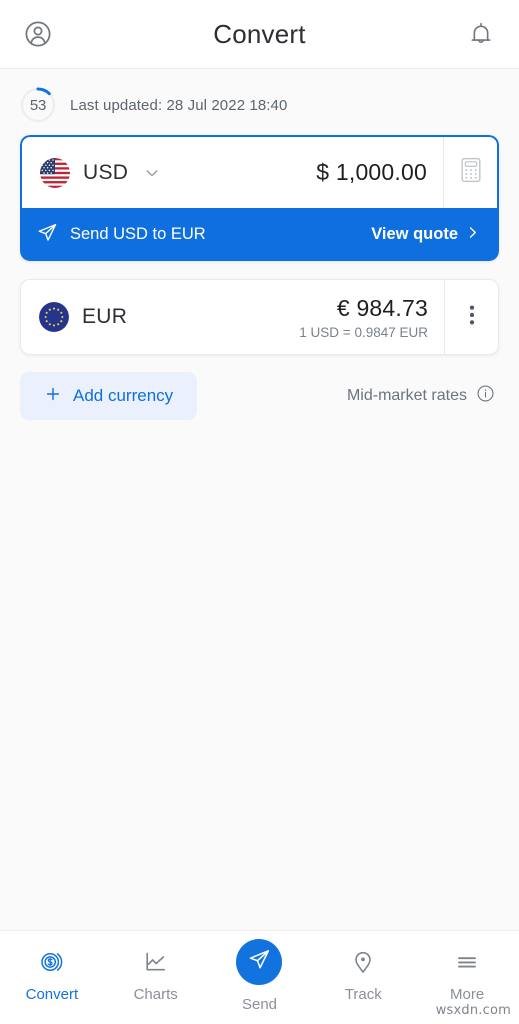  I want to click on notifications-button, so click(481, 34).